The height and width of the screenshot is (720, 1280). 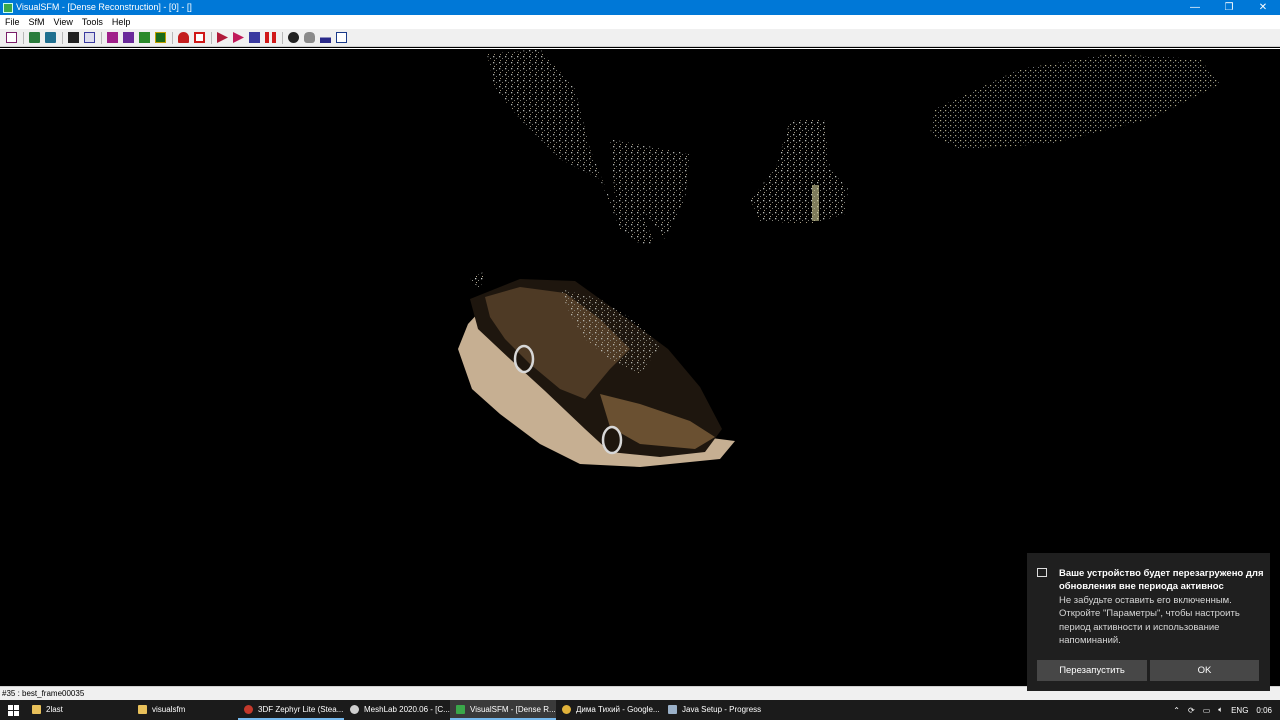 I want to click on menu-bar: File SfM View Tools Help, so click(x=640, y=22).